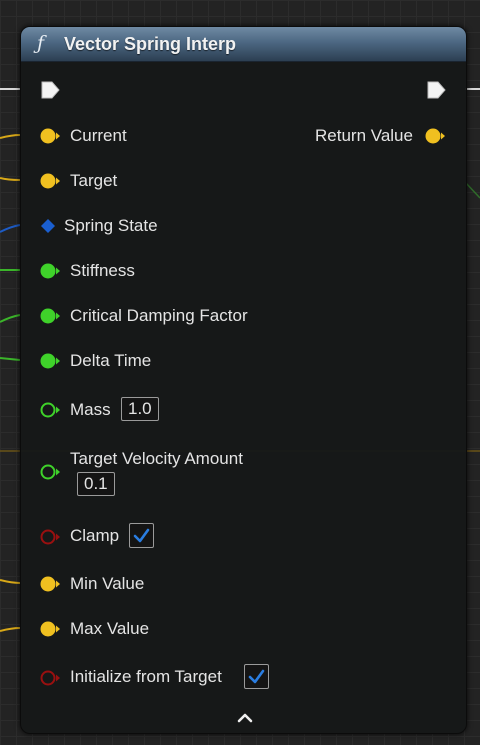  Describe the element at coordinates (94, 180) in the screenshot. I see `target-label: Target` at that location.